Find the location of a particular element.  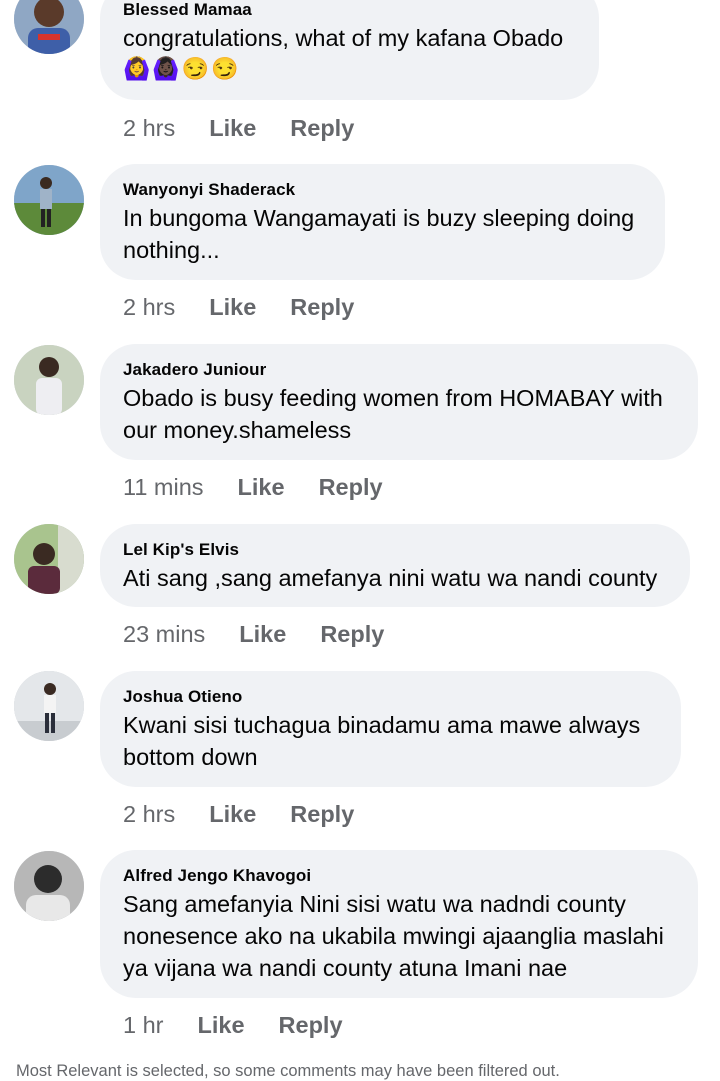

comment-author: Jakadero Juniour is located at coordinates (398, 370).